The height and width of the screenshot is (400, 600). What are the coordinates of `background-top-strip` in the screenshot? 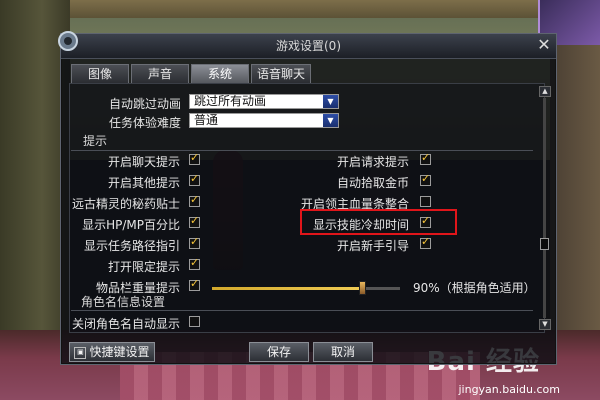 It's located at (300, 9).